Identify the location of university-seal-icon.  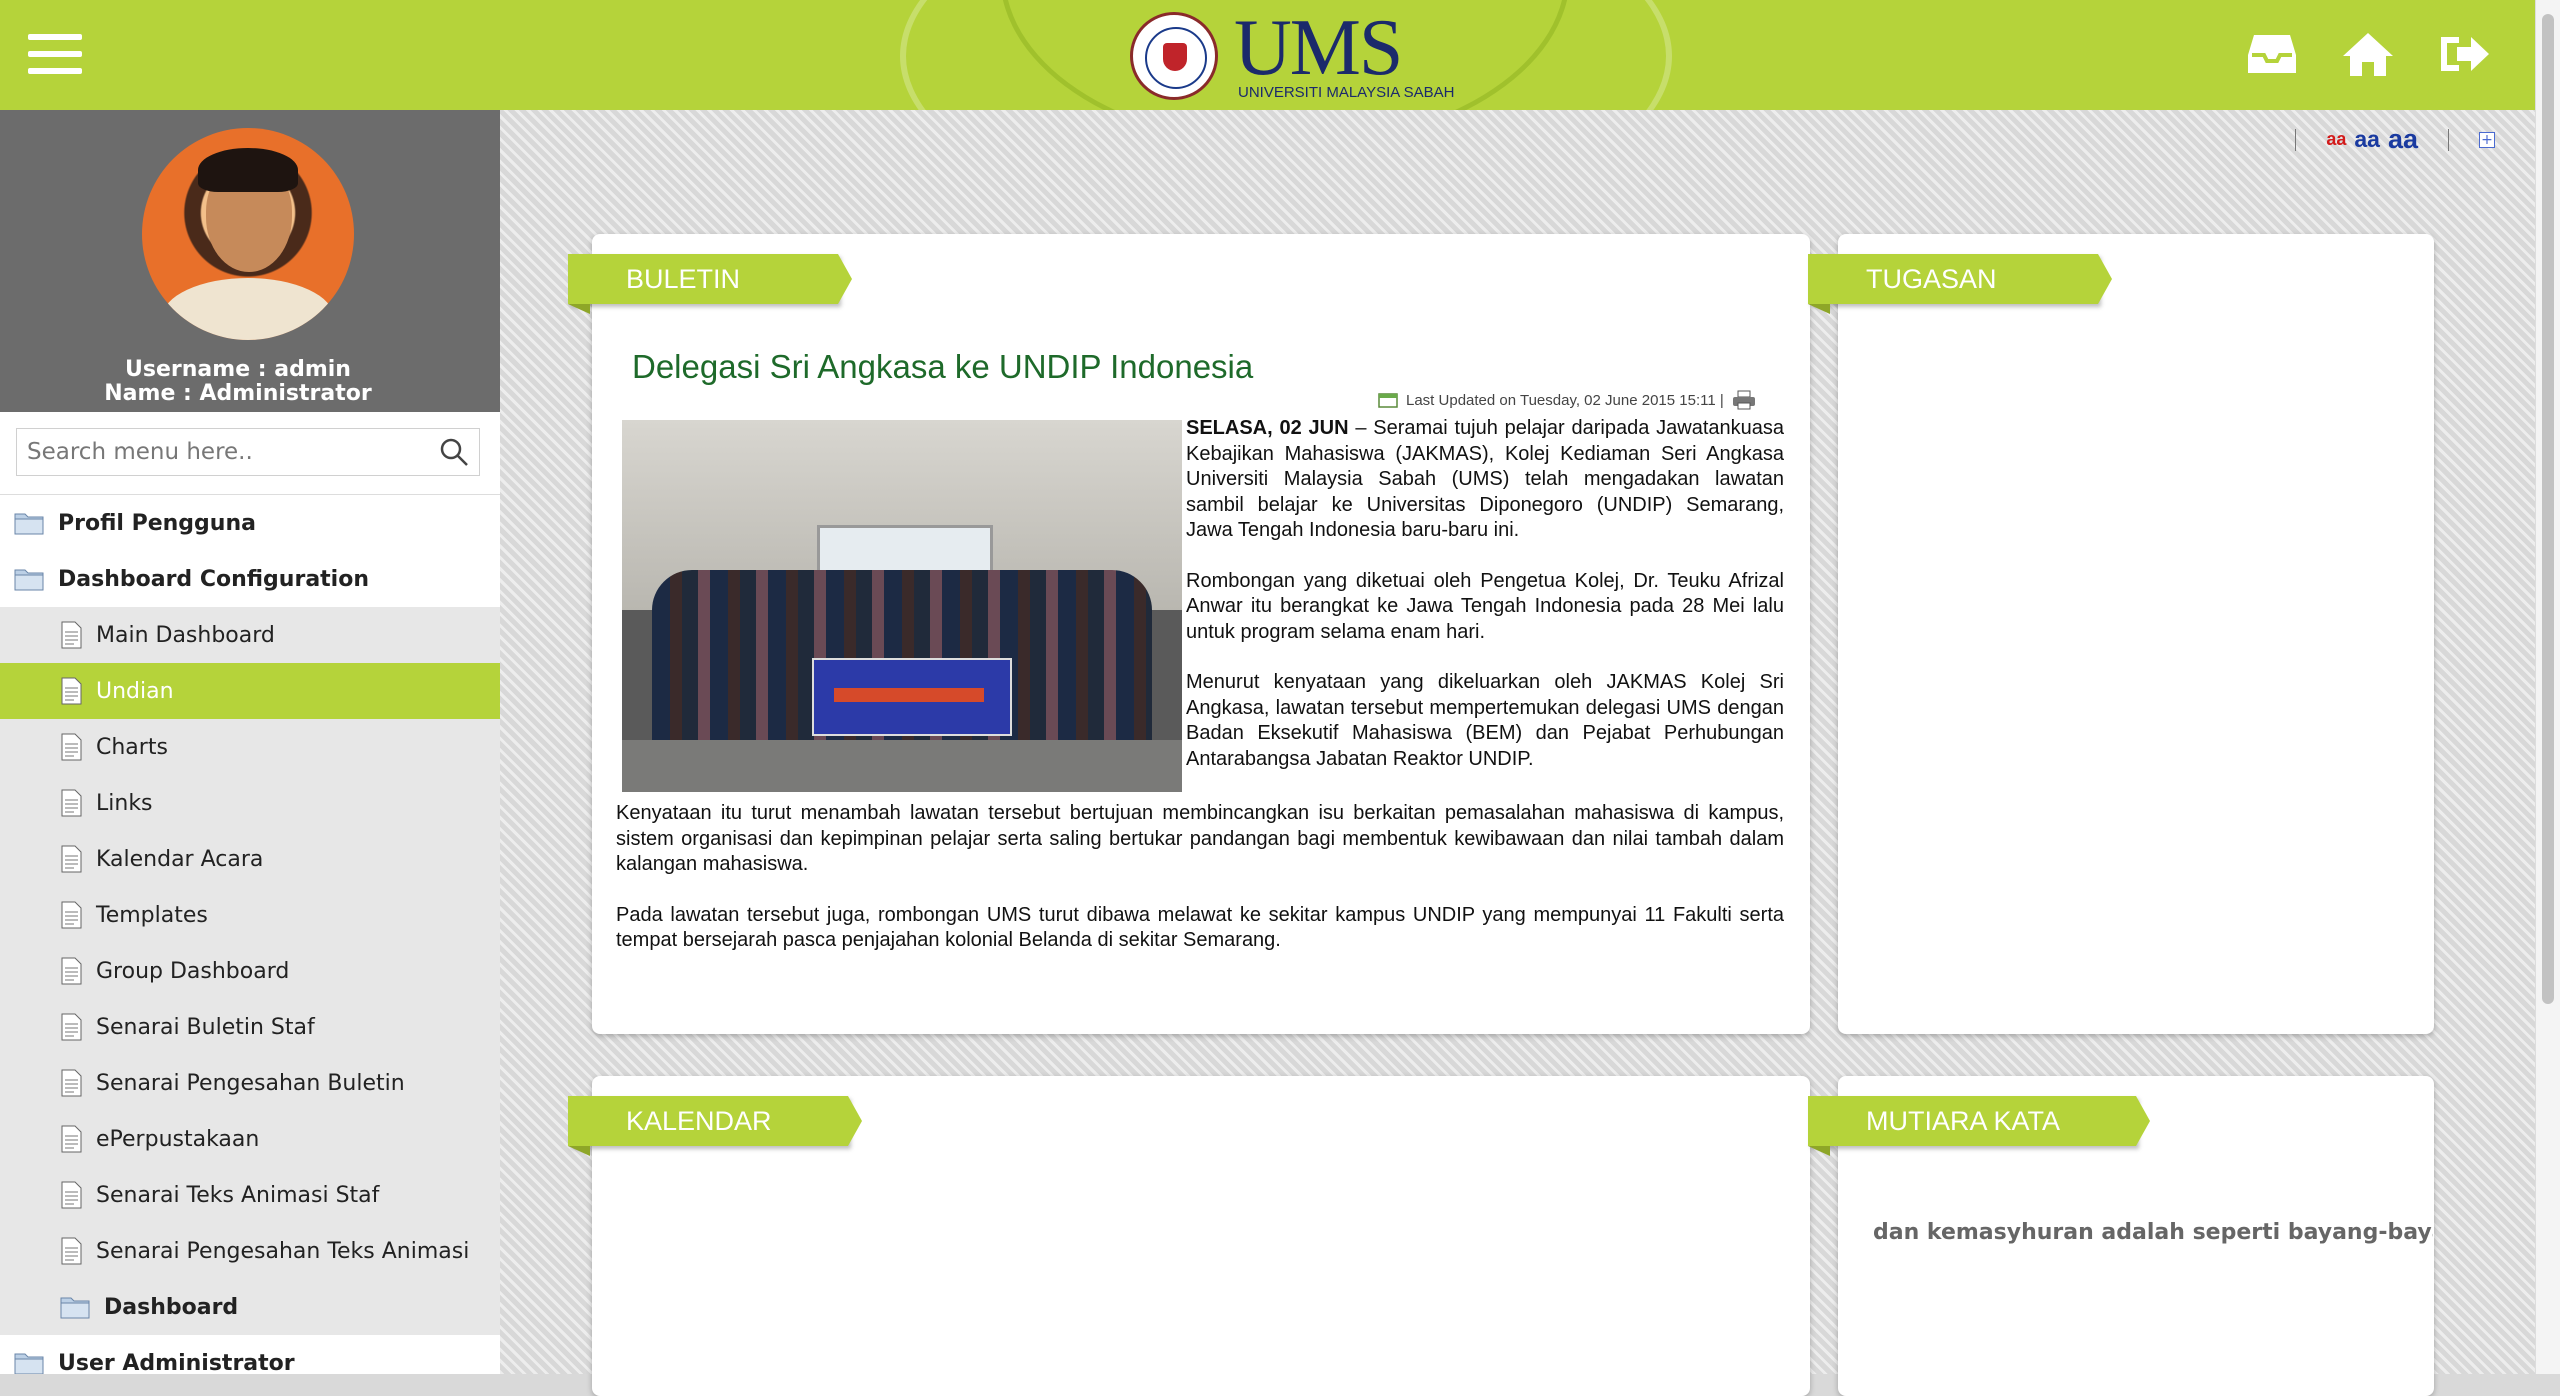
(1174, 56).